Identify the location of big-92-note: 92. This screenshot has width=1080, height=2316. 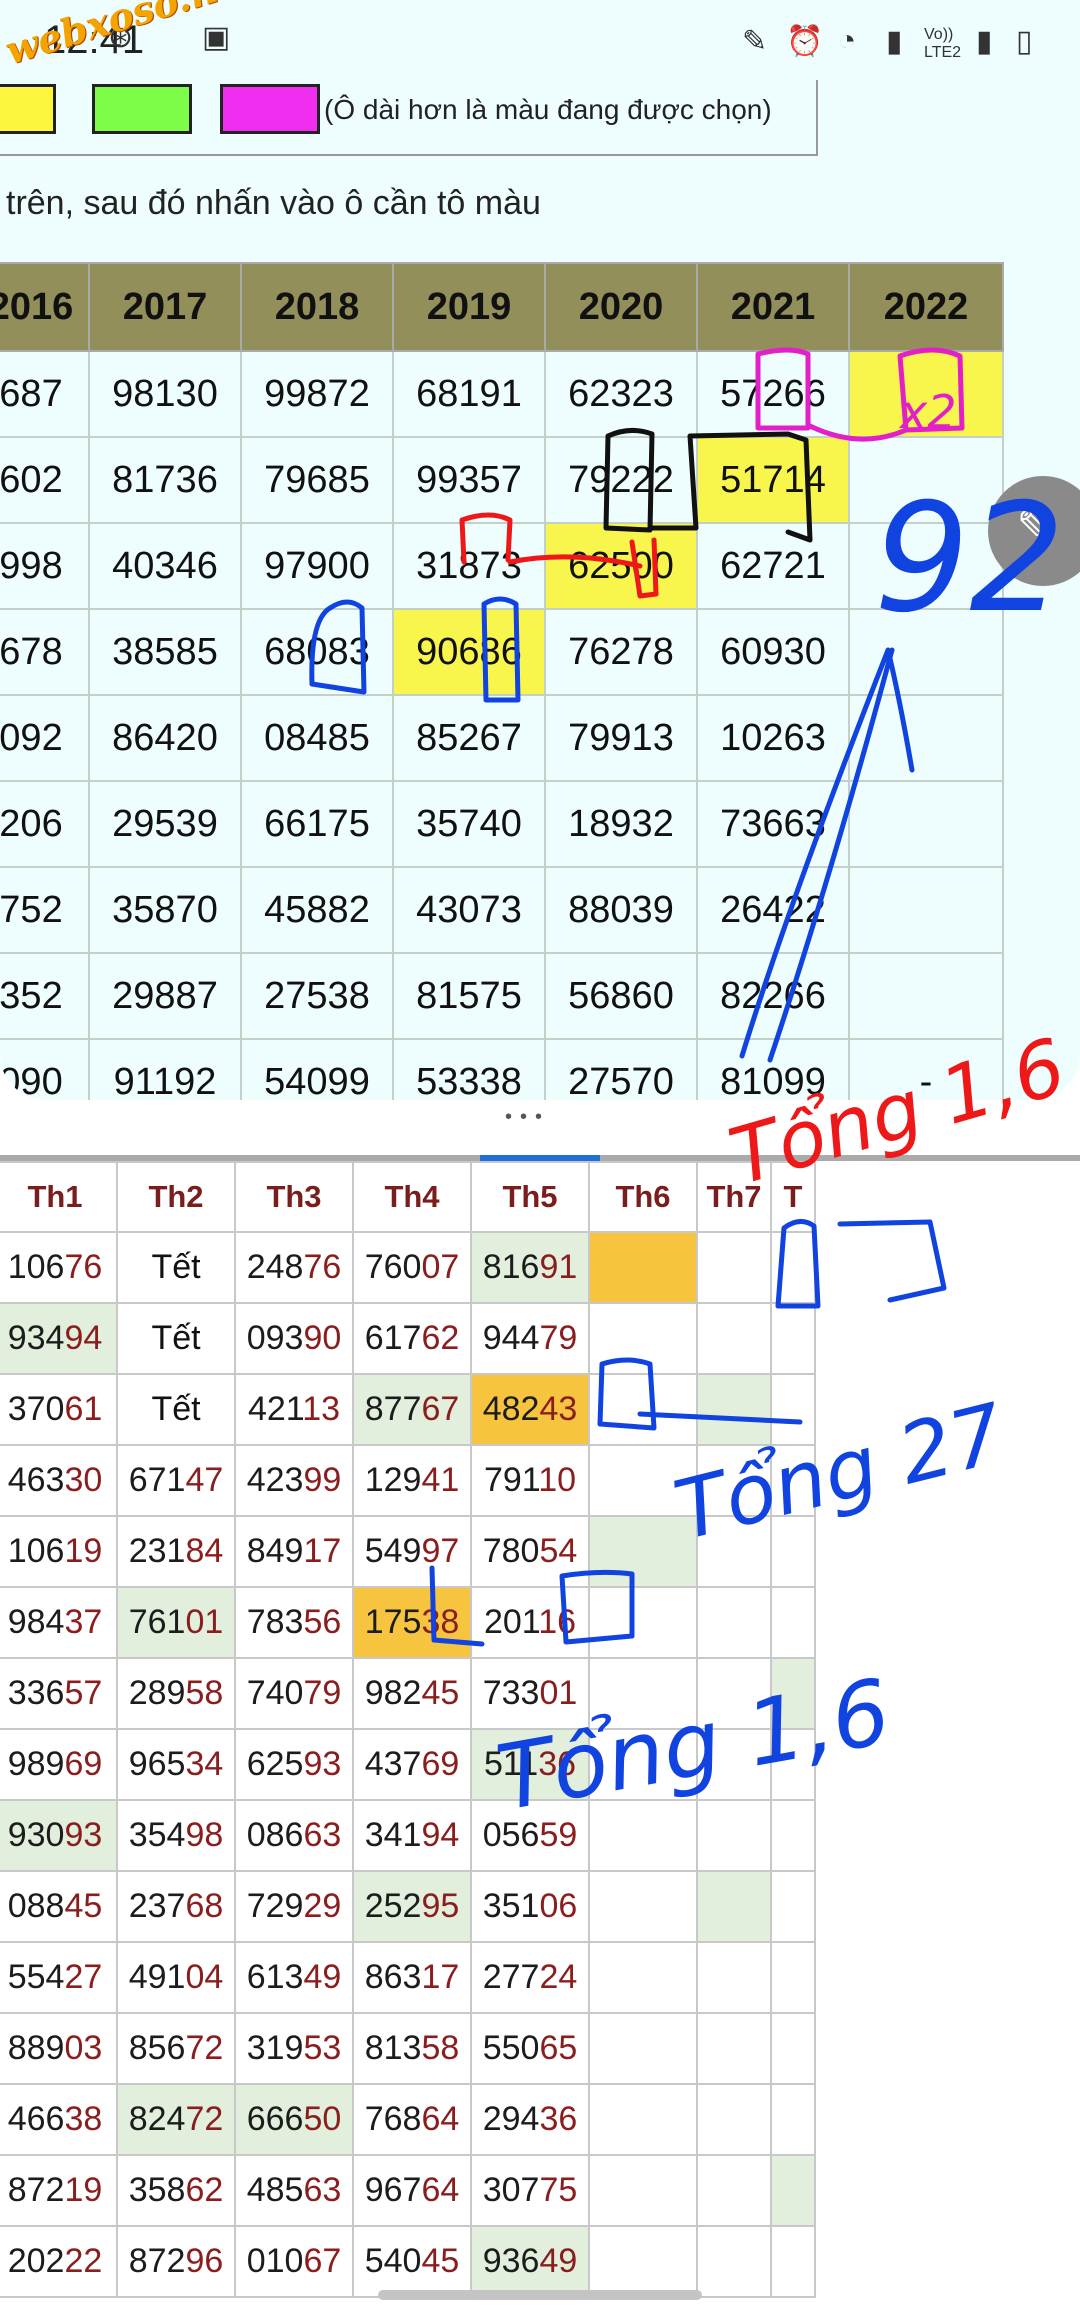
(969, 559).